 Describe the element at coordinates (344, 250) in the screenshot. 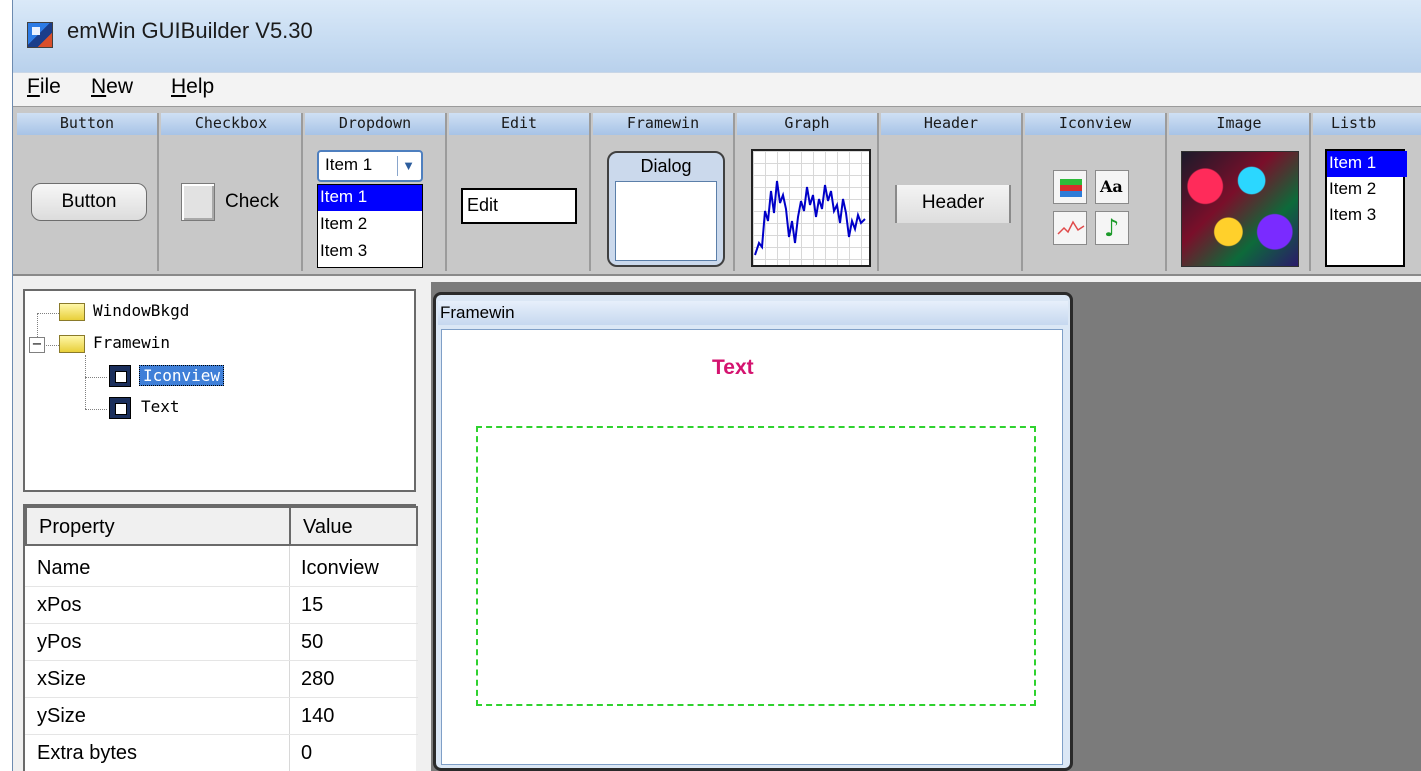

I see `dropdown-preview-item: Item 3` at that location.